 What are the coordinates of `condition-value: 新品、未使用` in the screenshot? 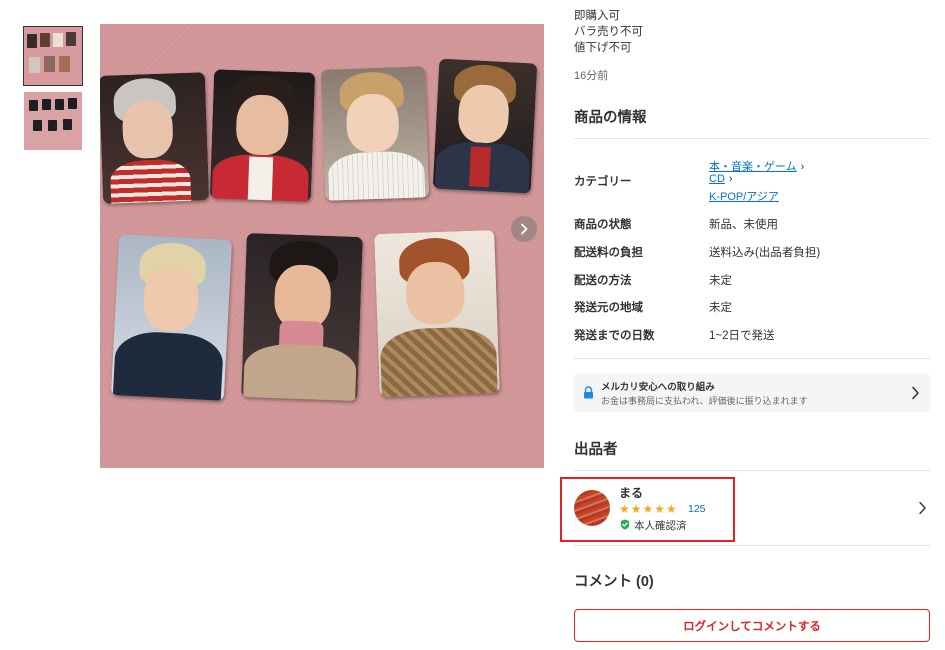 It's located at (743, 225).